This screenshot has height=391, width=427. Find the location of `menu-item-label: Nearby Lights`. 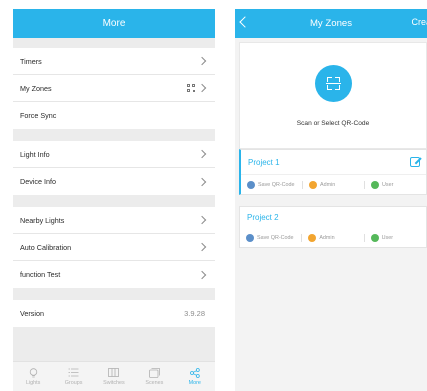

menu-item-label: Nearby Lights is located at coordinates (42, 220).